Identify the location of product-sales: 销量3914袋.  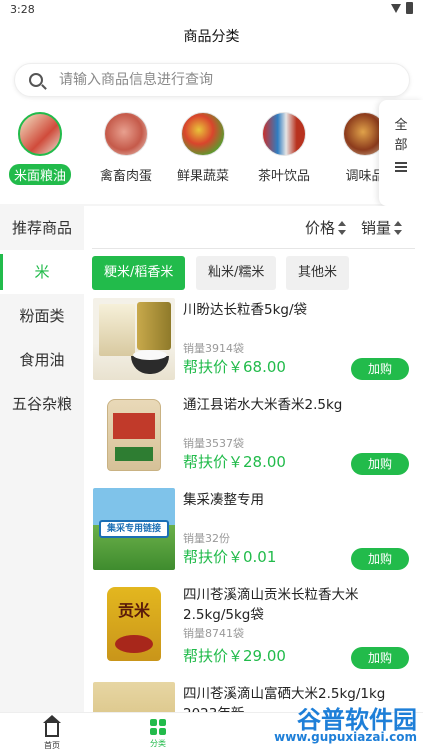
(213, 348).